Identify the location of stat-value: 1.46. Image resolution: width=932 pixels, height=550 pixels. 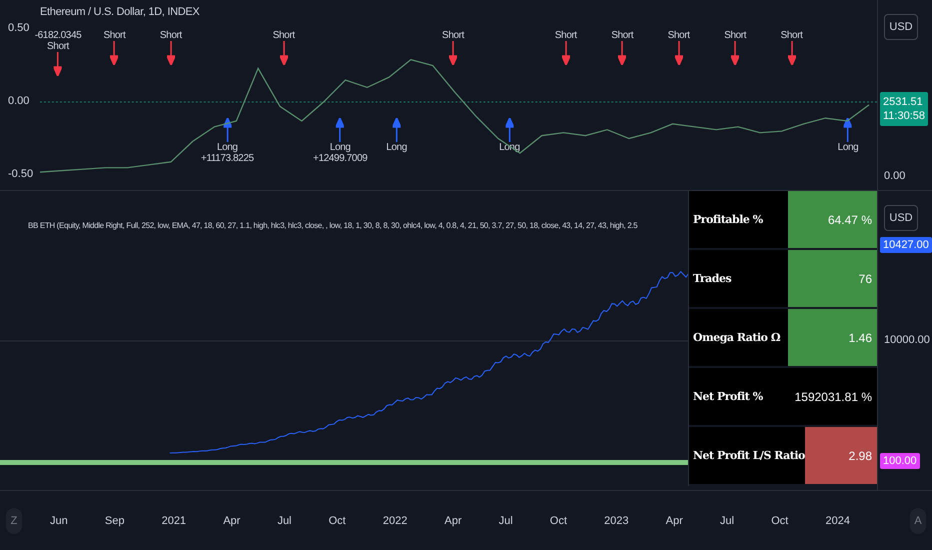
(832, 337).